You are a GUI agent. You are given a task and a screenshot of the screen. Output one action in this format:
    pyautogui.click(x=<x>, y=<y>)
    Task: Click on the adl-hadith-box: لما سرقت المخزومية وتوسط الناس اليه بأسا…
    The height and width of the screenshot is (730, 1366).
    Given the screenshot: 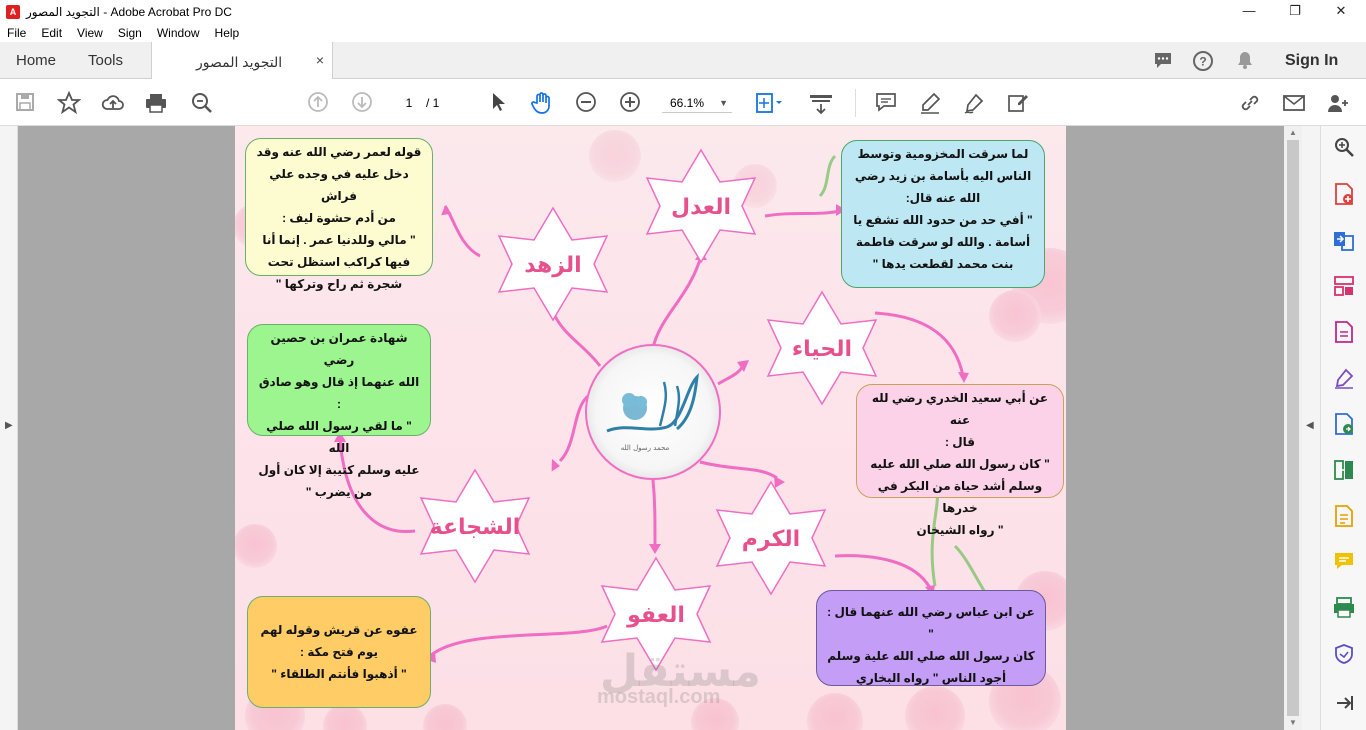 What is the action you would take?
    pyautogui.click(x=943, y=214)
    